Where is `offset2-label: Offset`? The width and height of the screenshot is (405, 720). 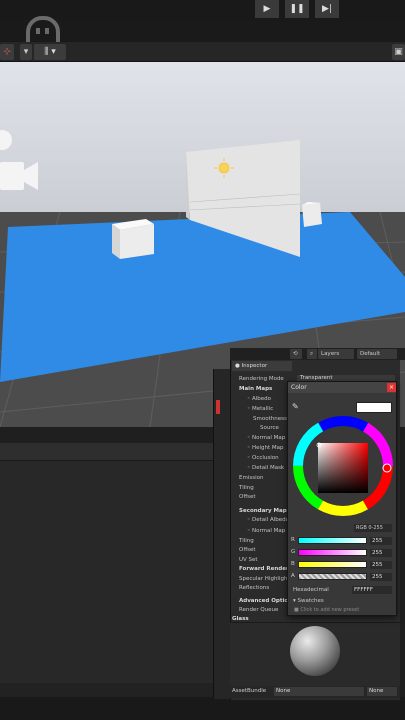
offset2-label: Offset is located at coordinates (247, 550).